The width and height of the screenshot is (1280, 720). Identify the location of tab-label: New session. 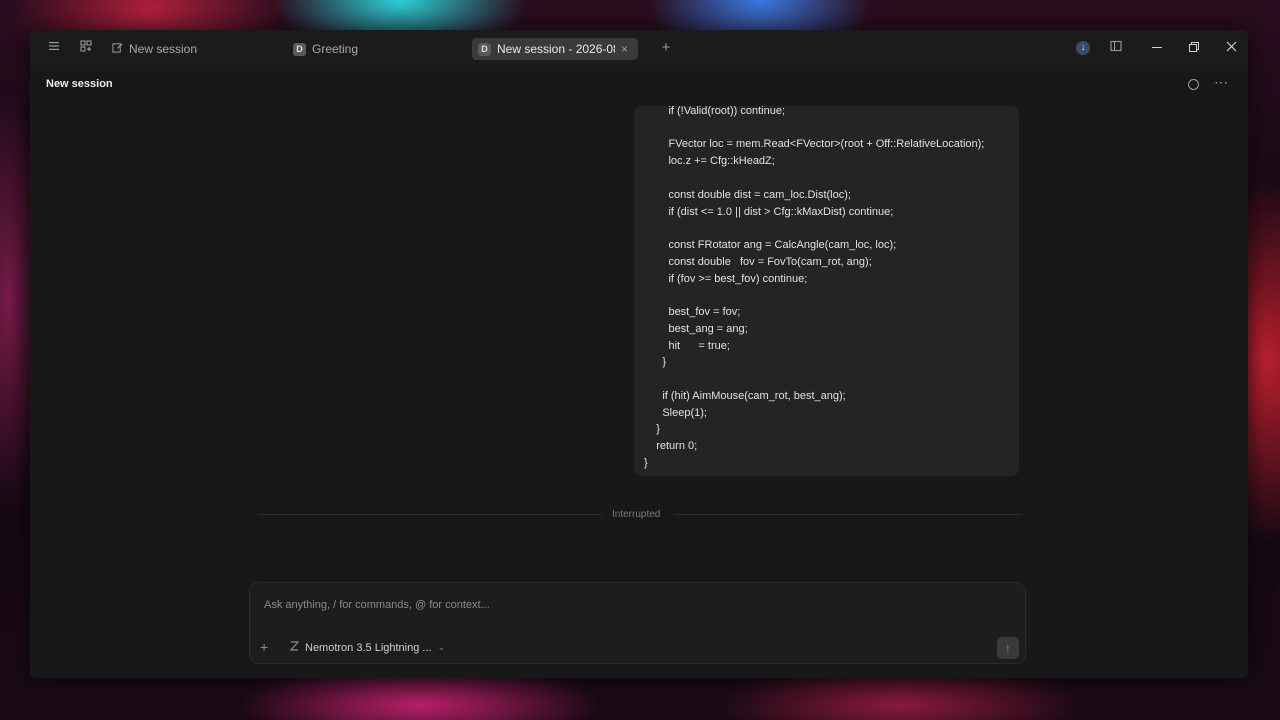
(163, 49).